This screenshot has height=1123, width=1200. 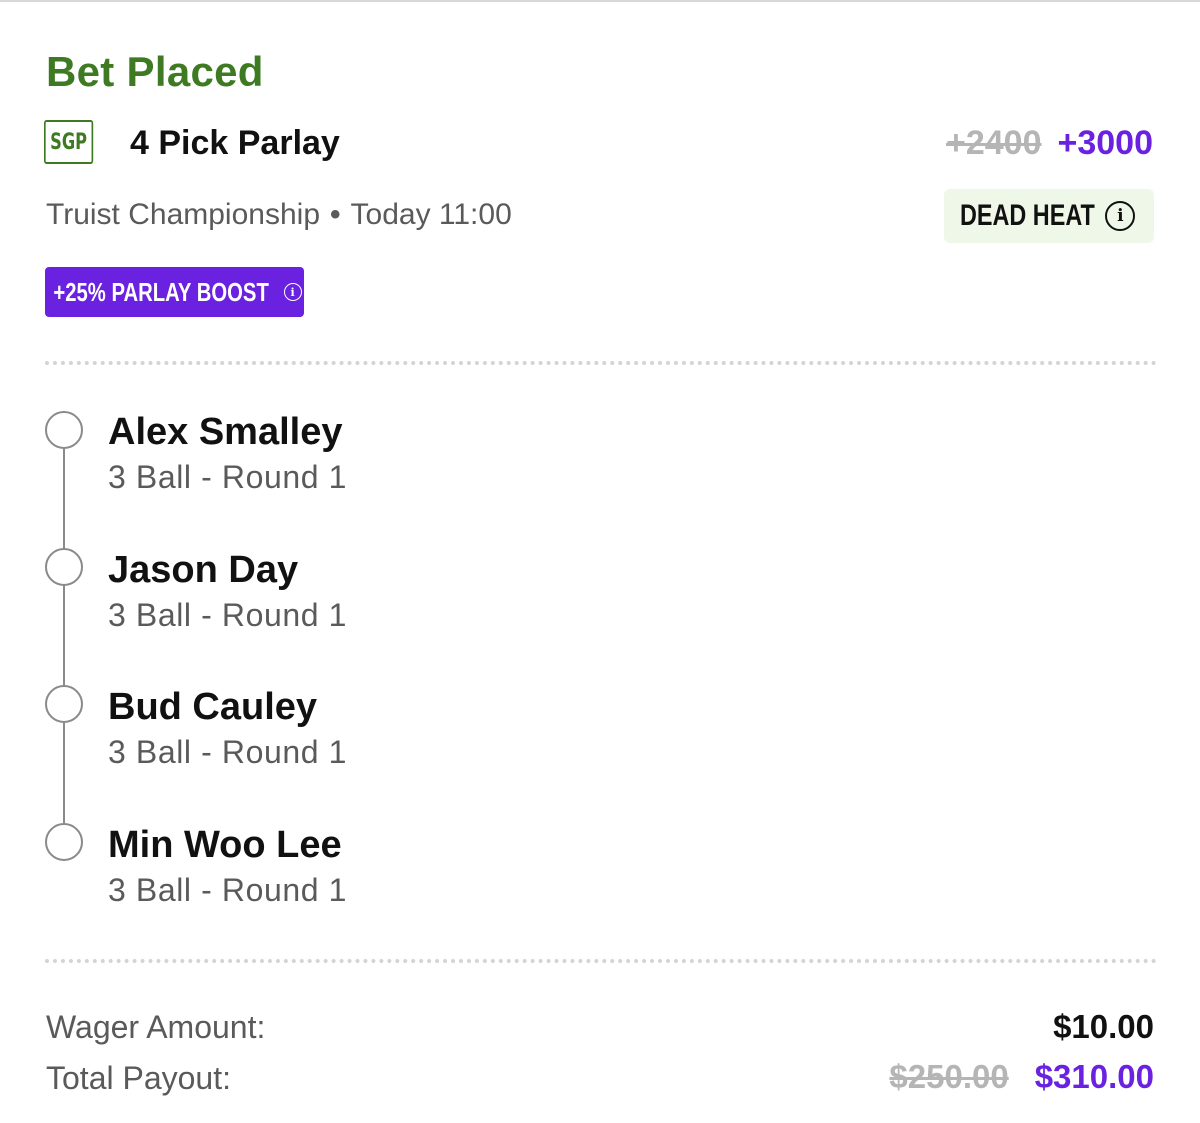 I want to click on boosted-odds: +3000, so click(x=1105, y=143).